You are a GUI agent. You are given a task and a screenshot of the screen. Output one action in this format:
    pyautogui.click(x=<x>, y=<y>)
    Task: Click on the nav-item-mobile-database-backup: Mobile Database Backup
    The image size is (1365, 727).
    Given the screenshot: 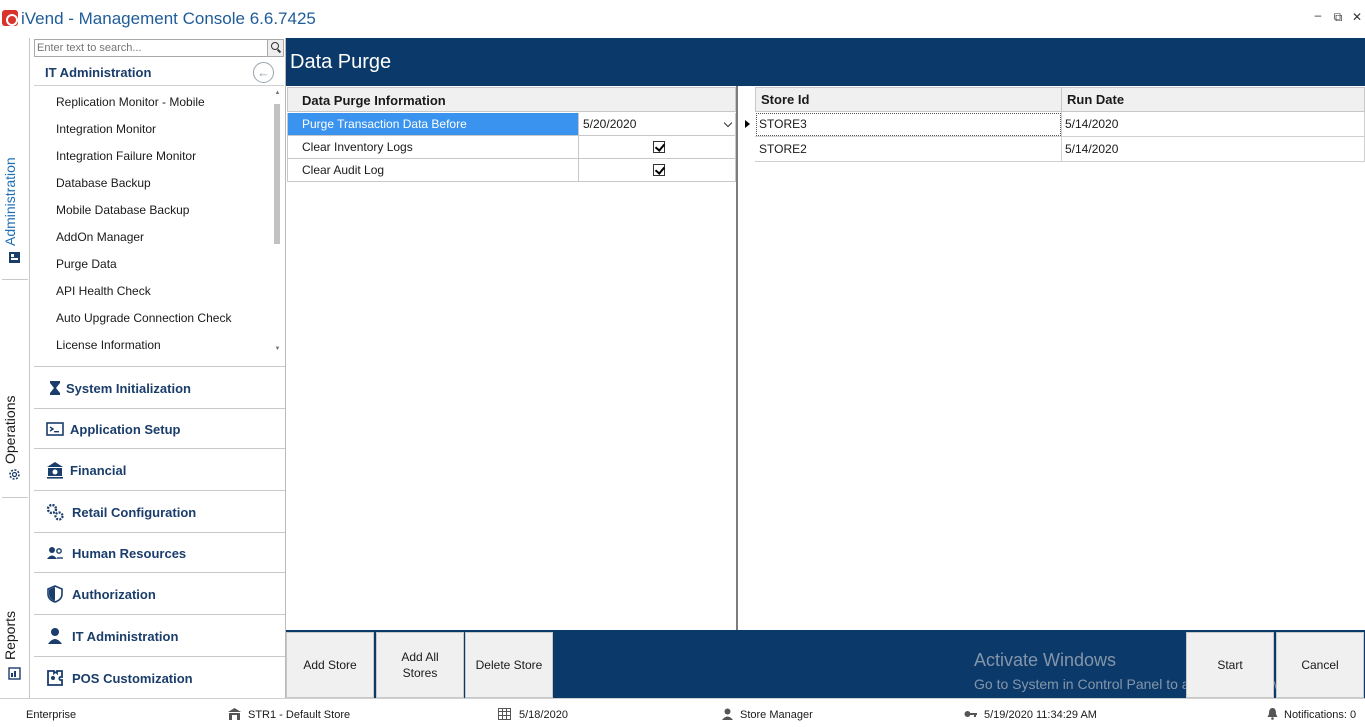 What is the action you would take?
    pyautogui.click(x=122, y=210)
    